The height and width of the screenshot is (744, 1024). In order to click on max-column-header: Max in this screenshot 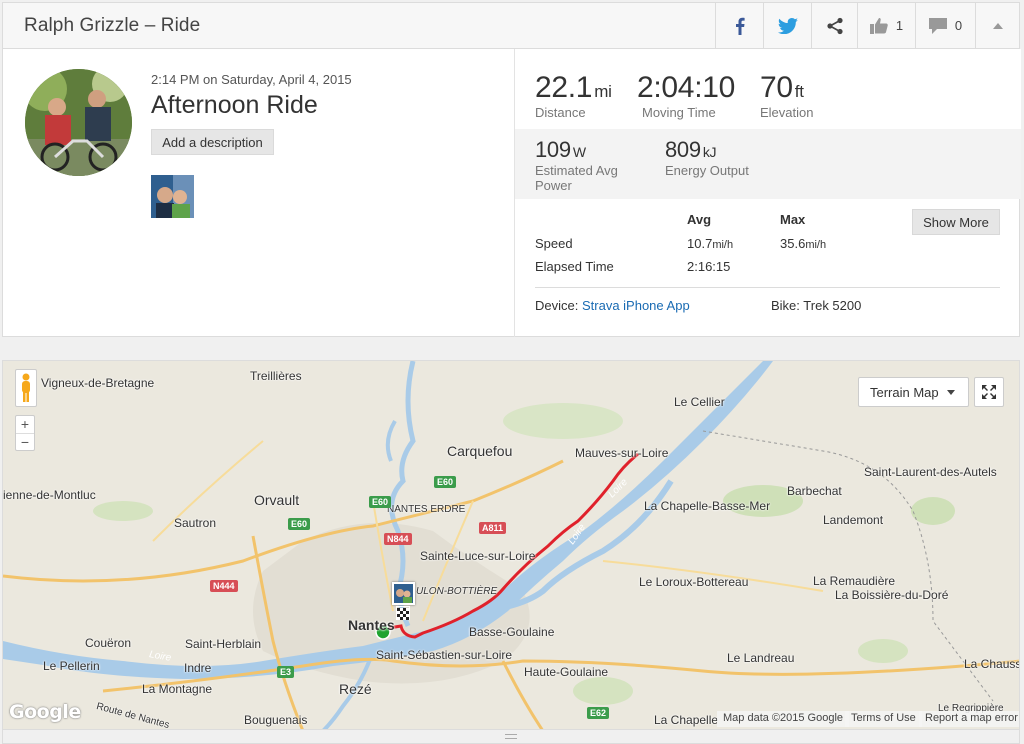, I will do `click(793, 219)`.